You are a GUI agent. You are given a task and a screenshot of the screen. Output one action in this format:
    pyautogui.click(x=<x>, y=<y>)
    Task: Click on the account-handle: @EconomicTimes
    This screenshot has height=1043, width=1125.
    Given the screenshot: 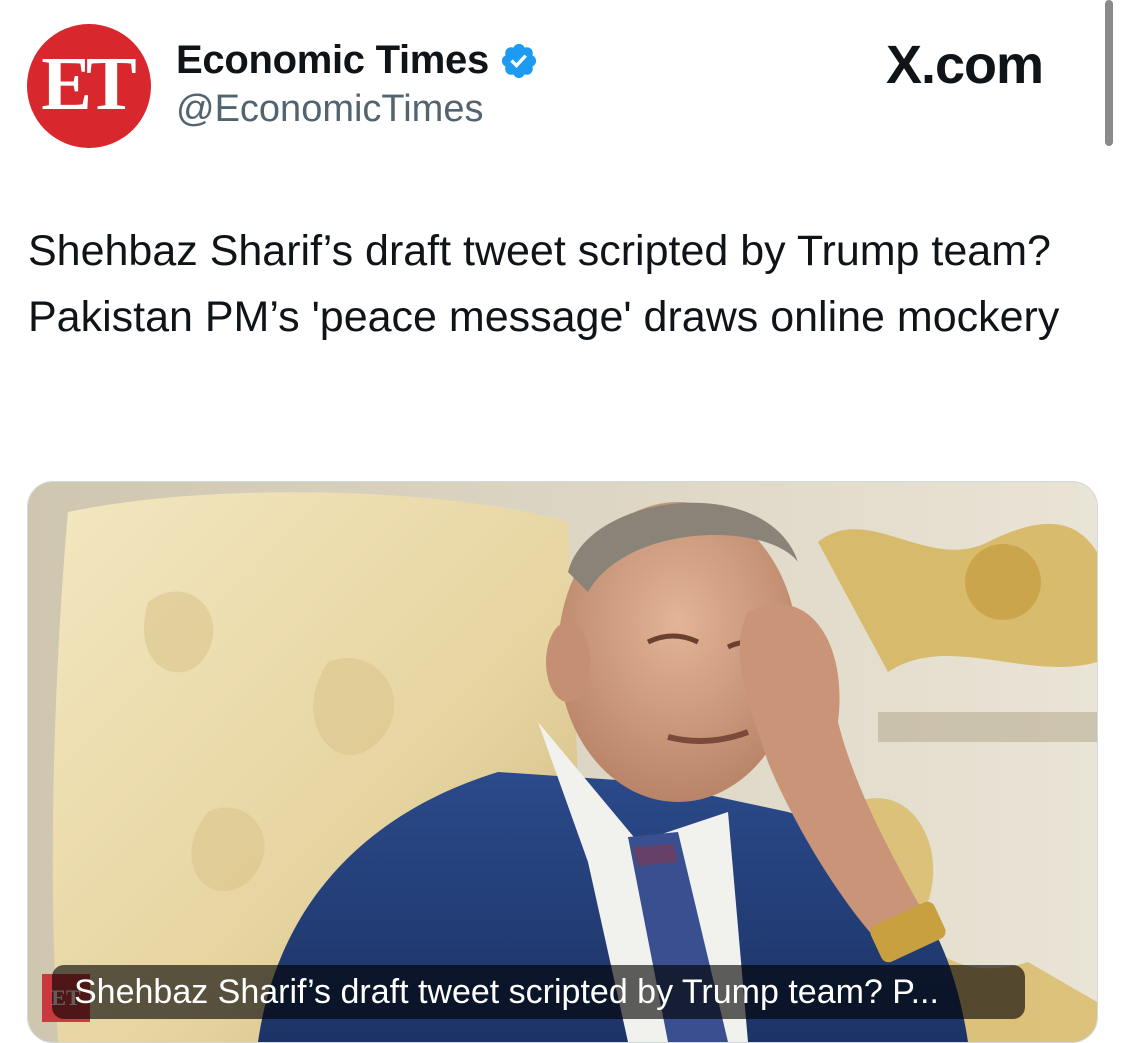 What is the action you would take?
    pyautogui.click(x=329, y=109)
    